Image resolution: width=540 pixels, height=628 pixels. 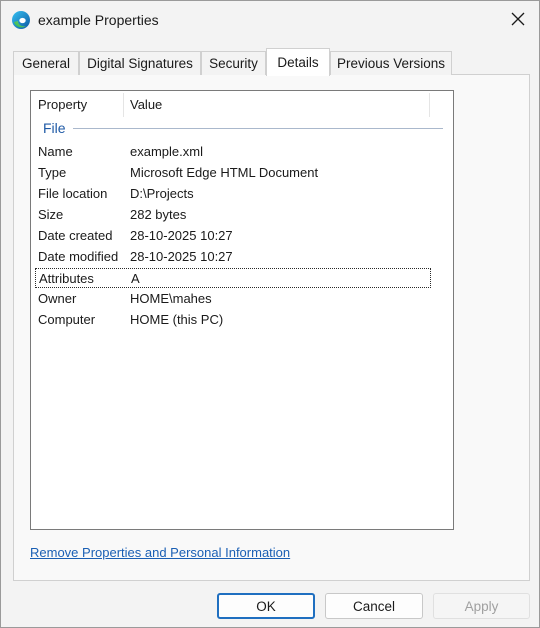 What do you see at coordinates (75, 235) in the screenshot?
I see `property-name: Date created` at bounding box center [75, 235].